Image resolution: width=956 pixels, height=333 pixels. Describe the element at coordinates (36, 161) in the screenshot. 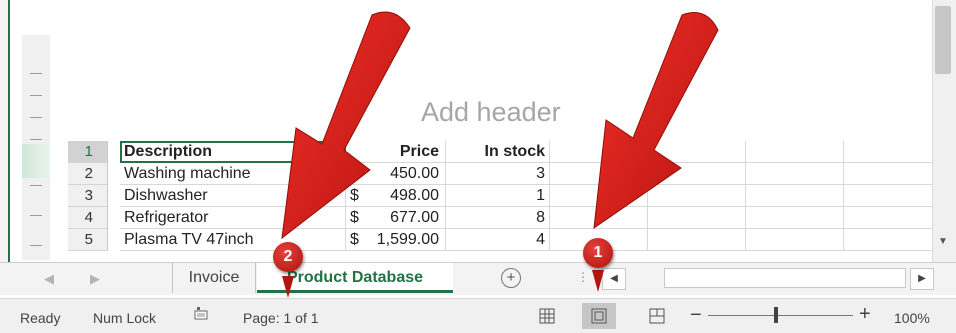

I see `ruler-highlight` at that location.